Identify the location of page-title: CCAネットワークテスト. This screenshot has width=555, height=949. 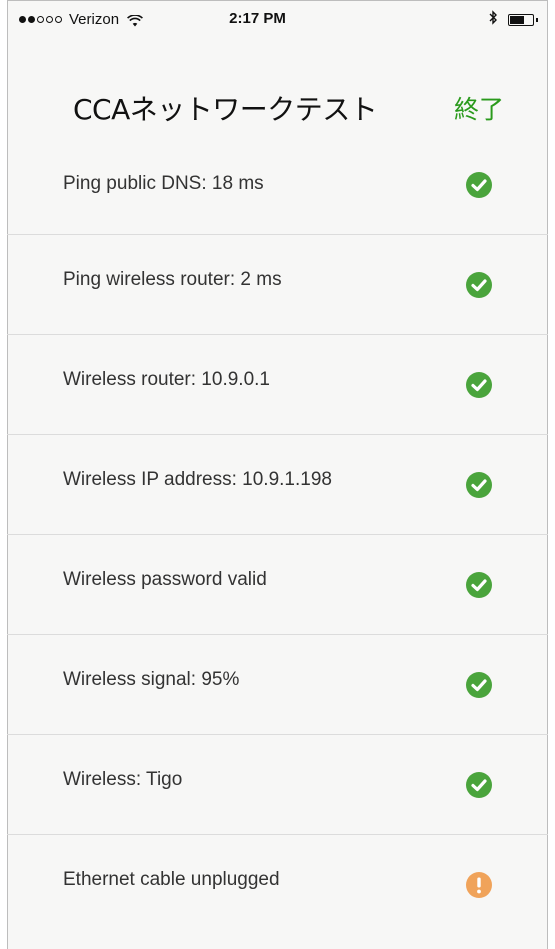
(225, 109).